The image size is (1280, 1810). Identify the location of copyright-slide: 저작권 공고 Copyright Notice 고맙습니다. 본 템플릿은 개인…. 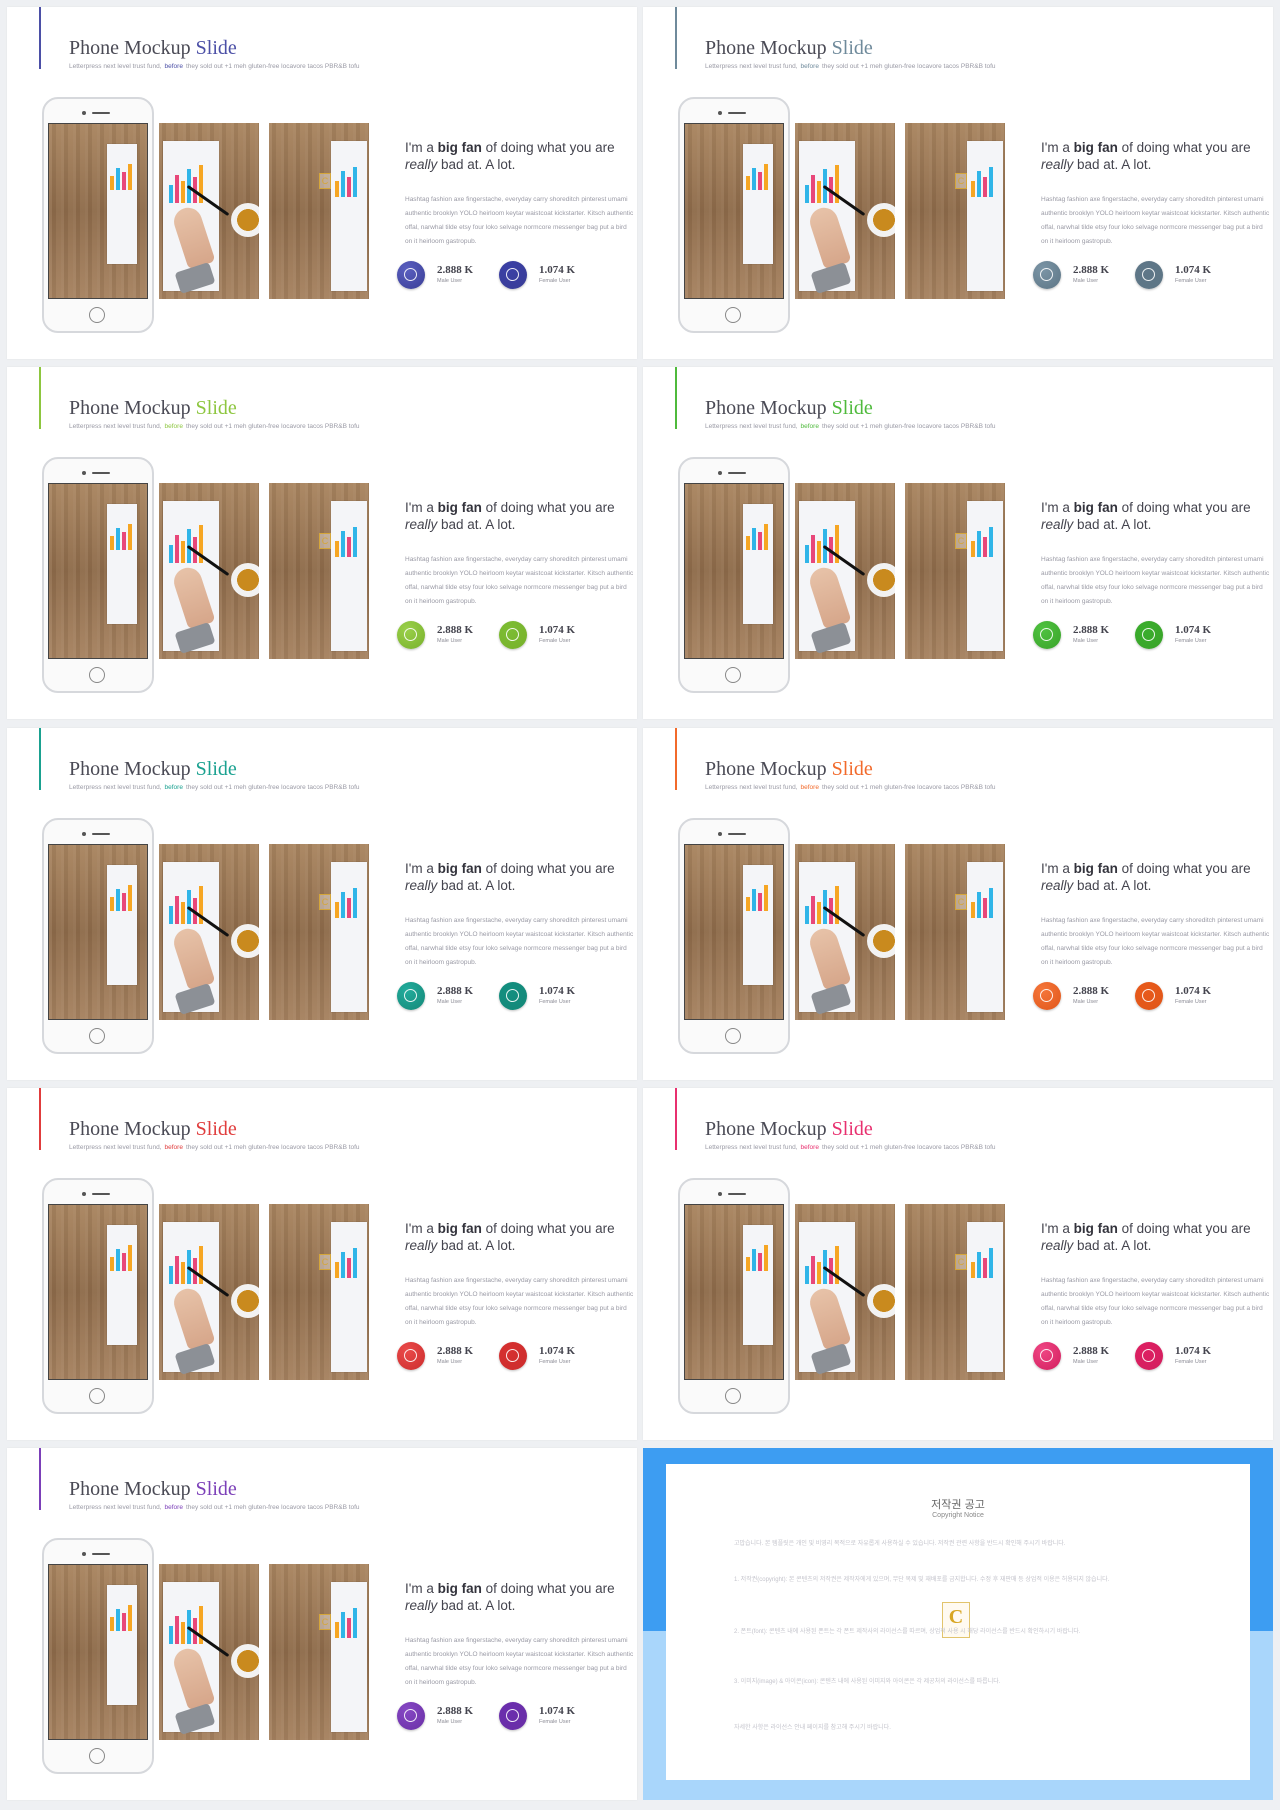
(958, 1624).